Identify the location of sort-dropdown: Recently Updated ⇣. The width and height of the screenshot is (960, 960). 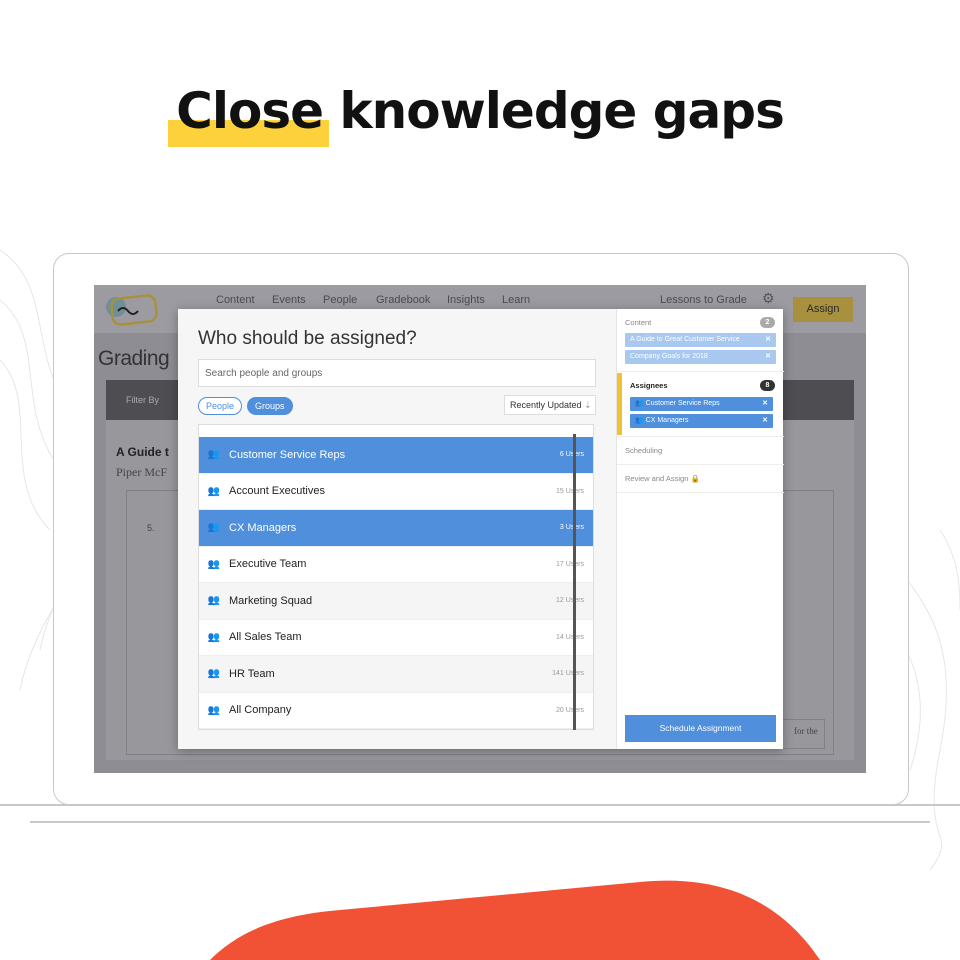
(550, 405).